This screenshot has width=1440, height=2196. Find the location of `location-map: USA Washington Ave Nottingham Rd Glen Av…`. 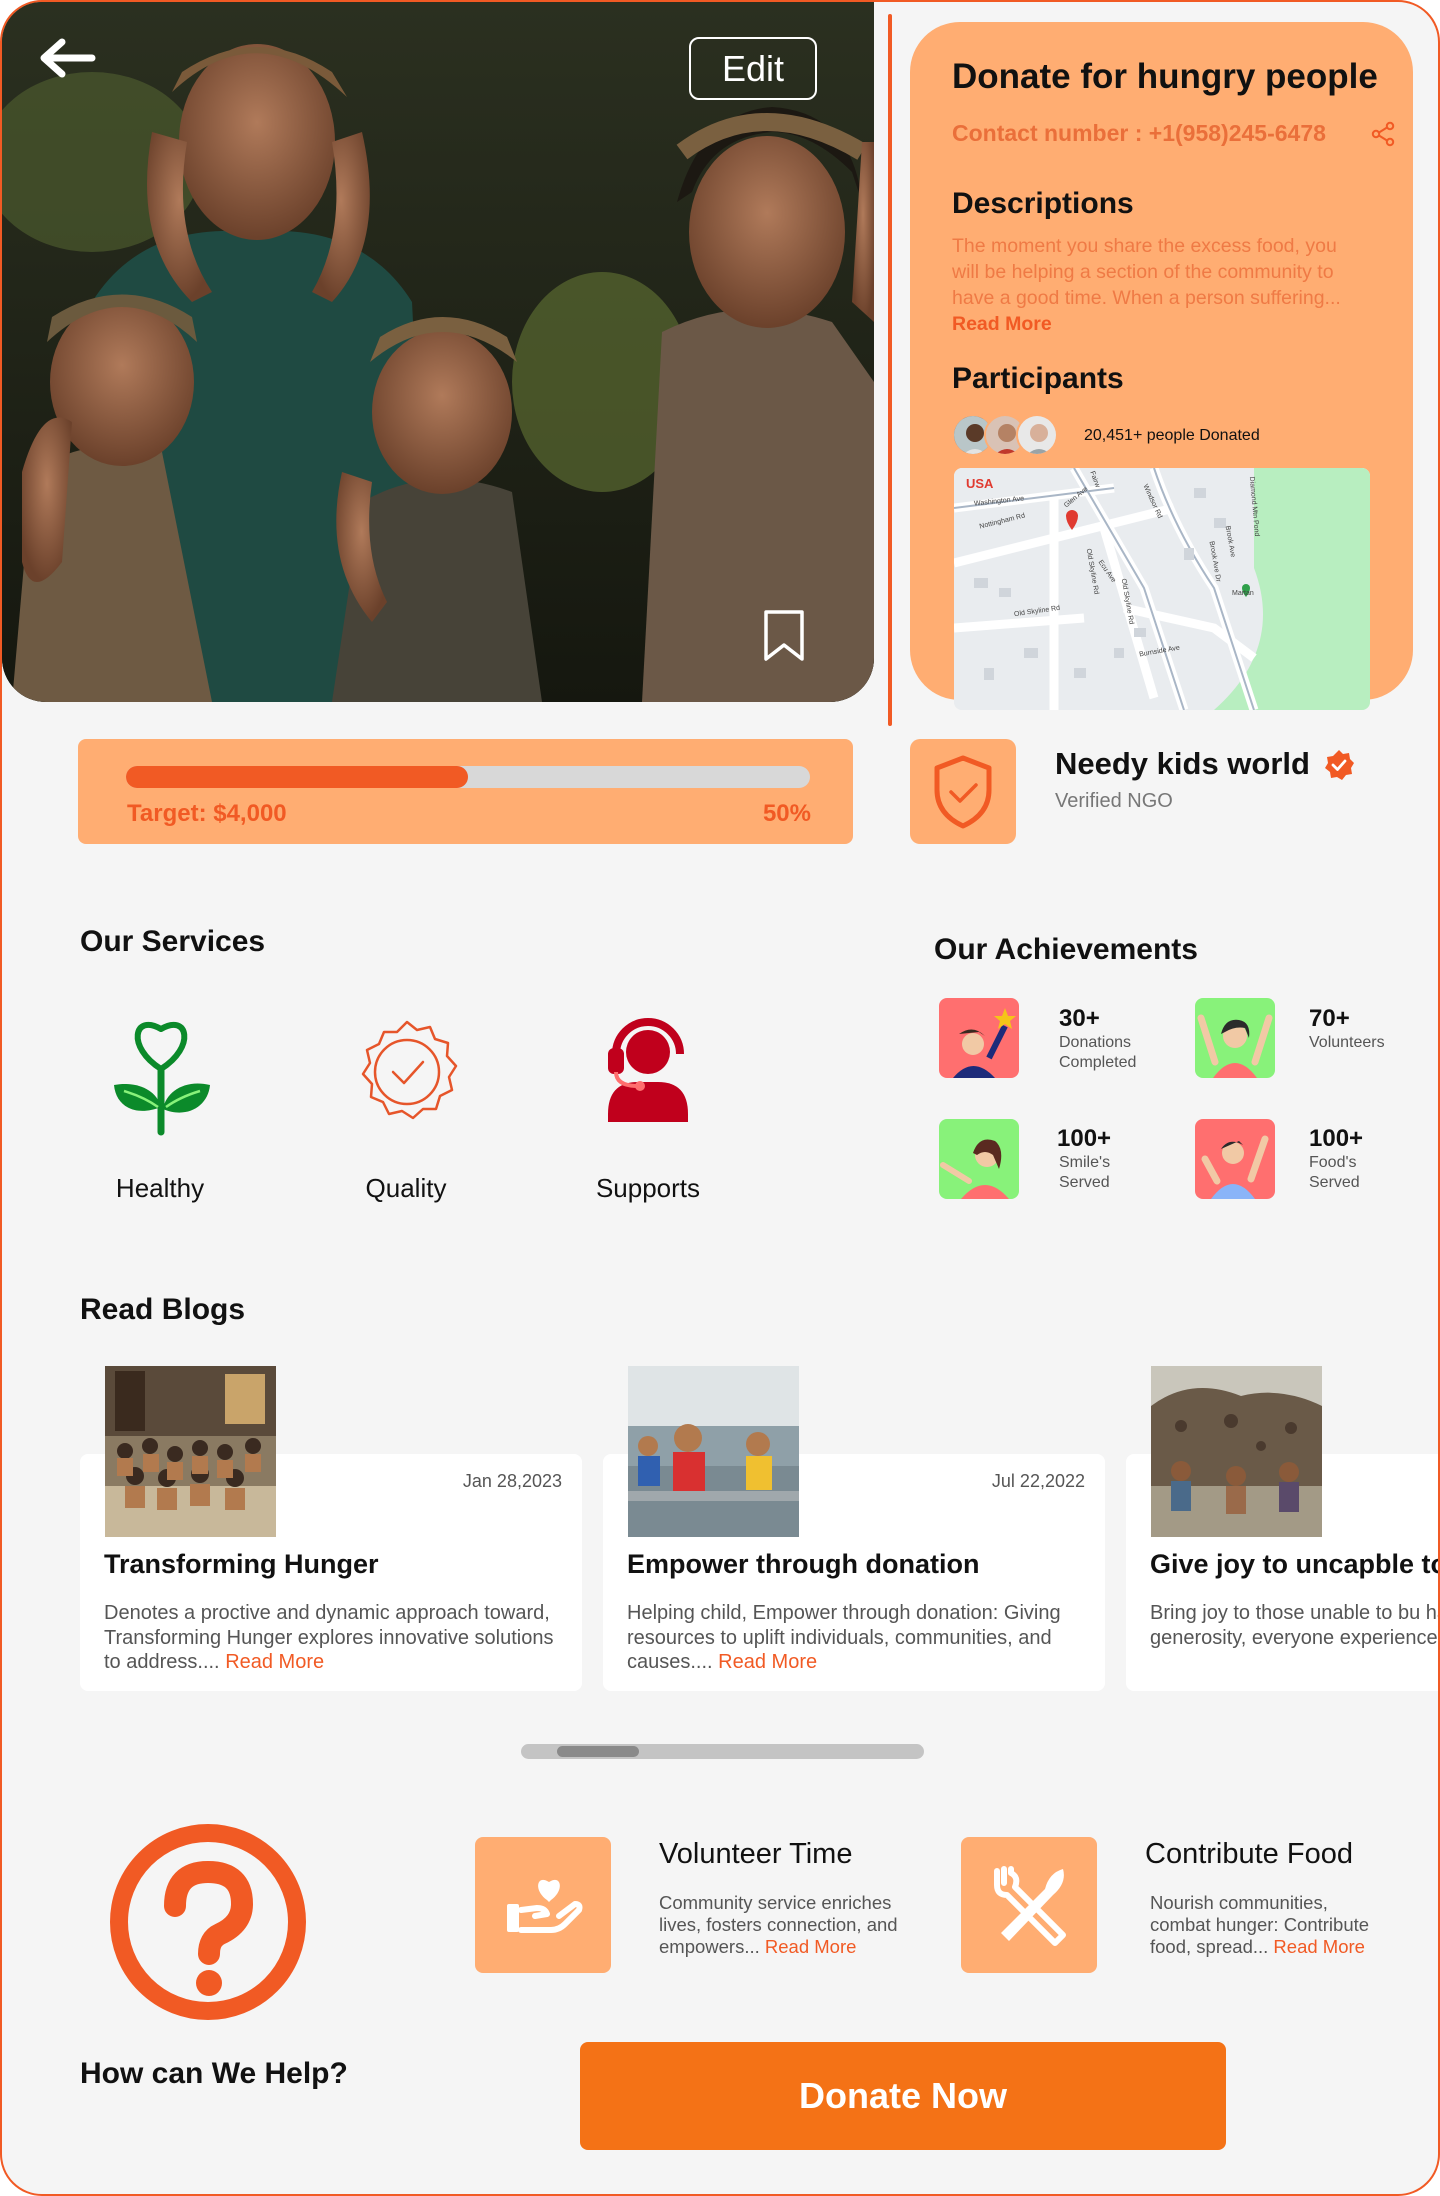

location-map: USA Washington Ave Nottingham Rd Glen Av… is located at coordinates (1162, 589).